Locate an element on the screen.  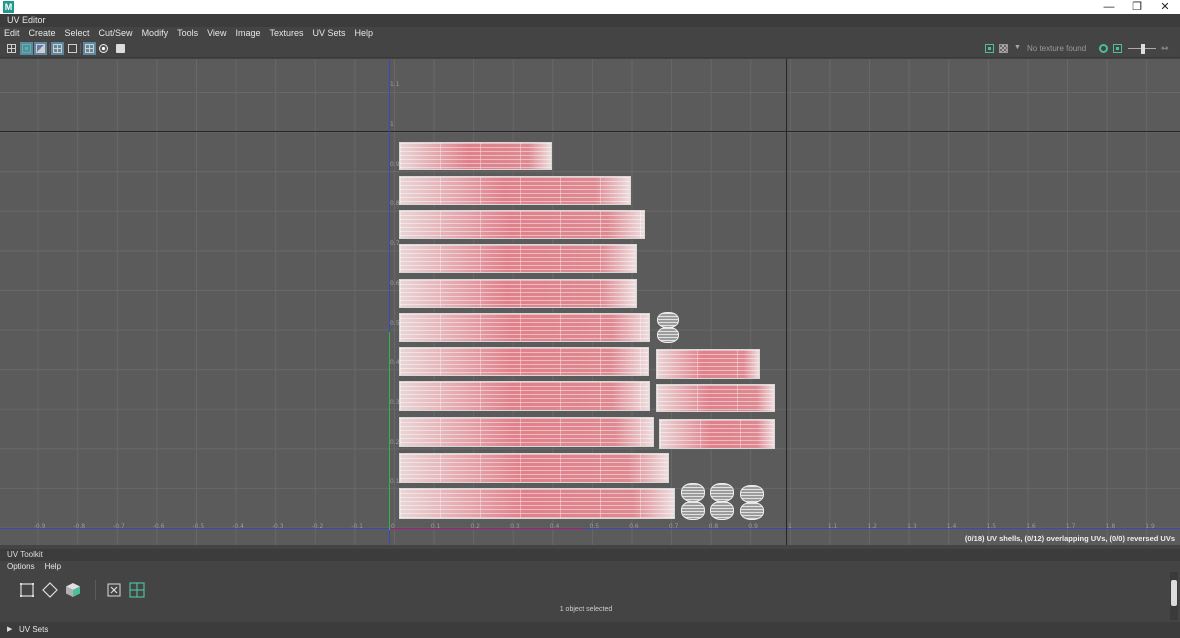
minimize-button: — is located at coordinates (1109, 7).